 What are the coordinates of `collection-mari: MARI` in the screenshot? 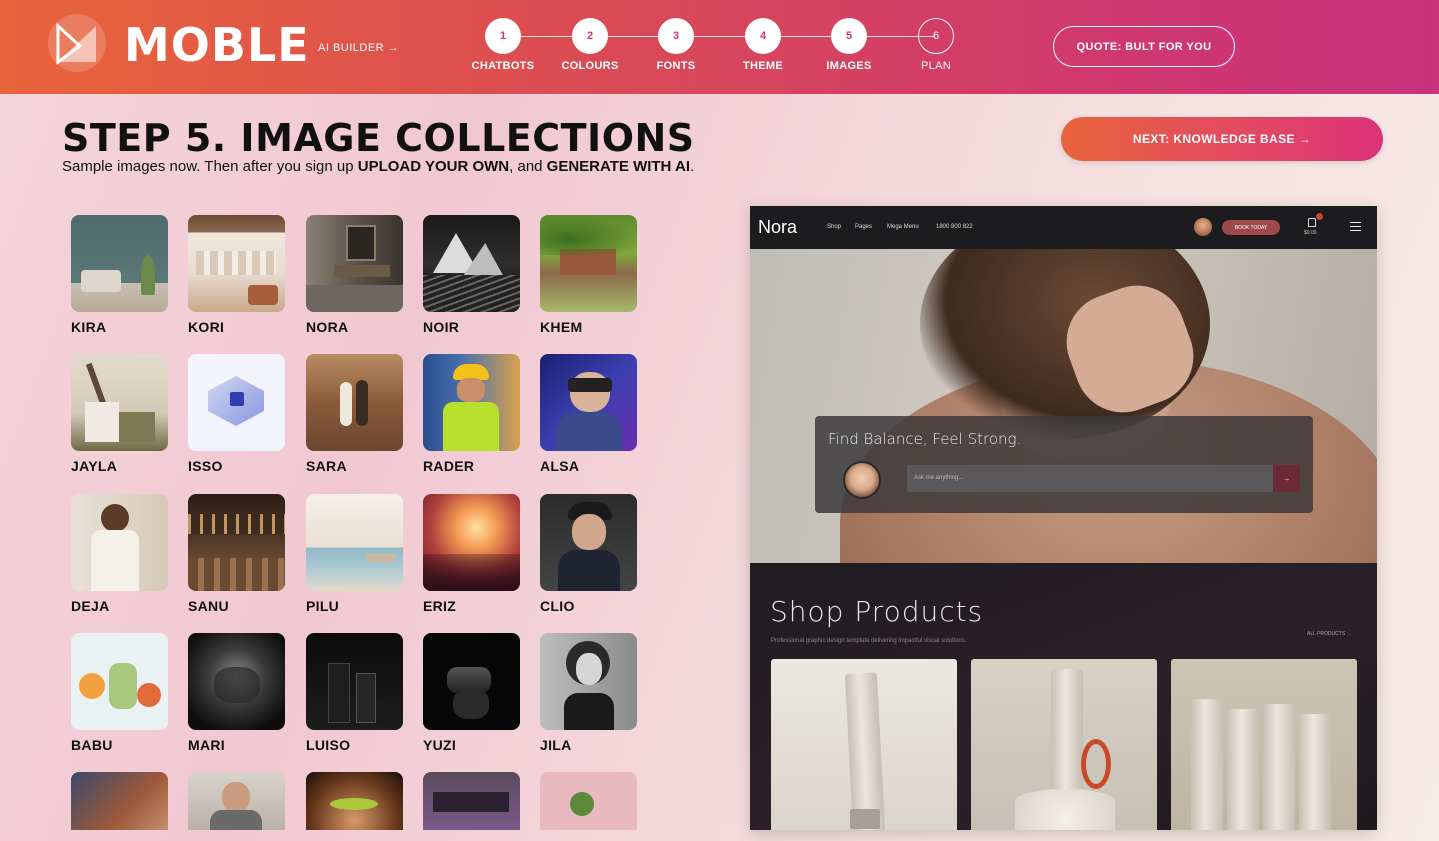 It's located at (236, 693).